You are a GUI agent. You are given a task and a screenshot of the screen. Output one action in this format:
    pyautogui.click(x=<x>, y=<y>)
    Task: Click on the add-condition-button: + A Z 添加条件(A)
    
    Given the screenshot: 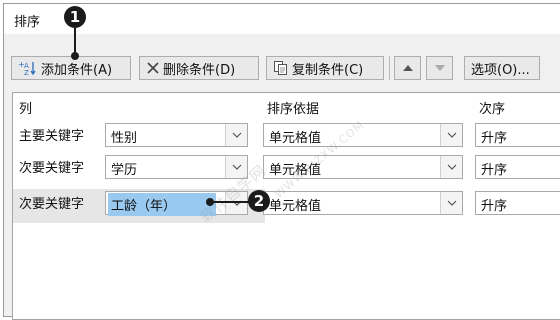 What is the action you would take?
    pyautogui.click(x=71, y=68)
    